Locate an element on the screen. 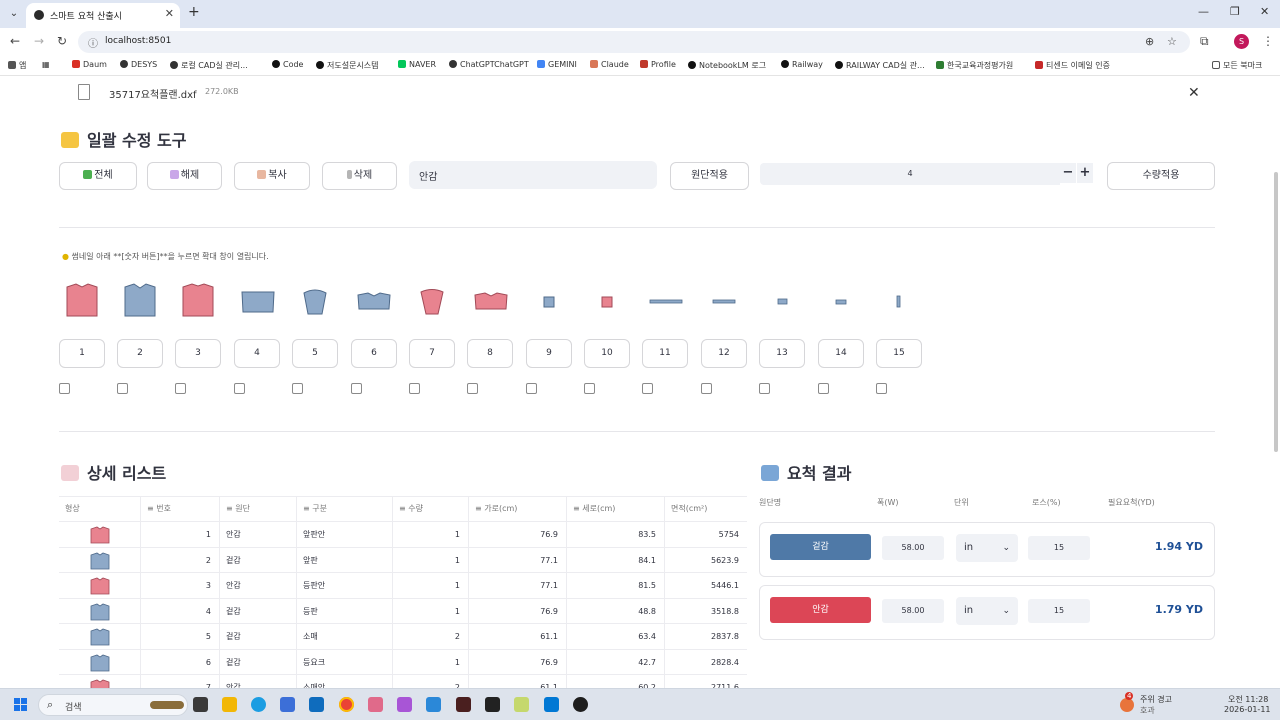  browser-tab: 스마트 요척 산출시 ✕ is located at coordinates (103, 15).